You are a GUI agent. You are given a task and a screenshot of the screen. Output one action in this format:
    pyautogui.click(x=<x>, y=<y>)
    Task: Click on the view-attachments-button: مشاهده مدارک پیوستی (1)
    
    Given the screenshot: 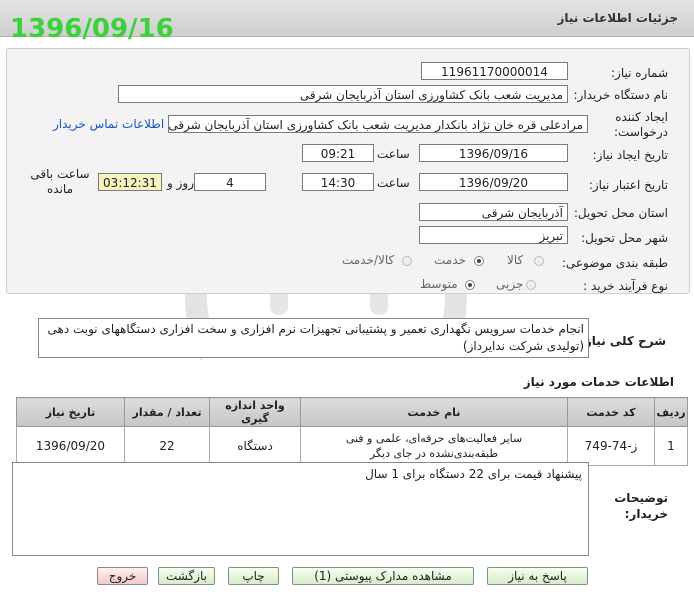 What is the action you would take?
    pyautogui.click(x=383, y=576)
    